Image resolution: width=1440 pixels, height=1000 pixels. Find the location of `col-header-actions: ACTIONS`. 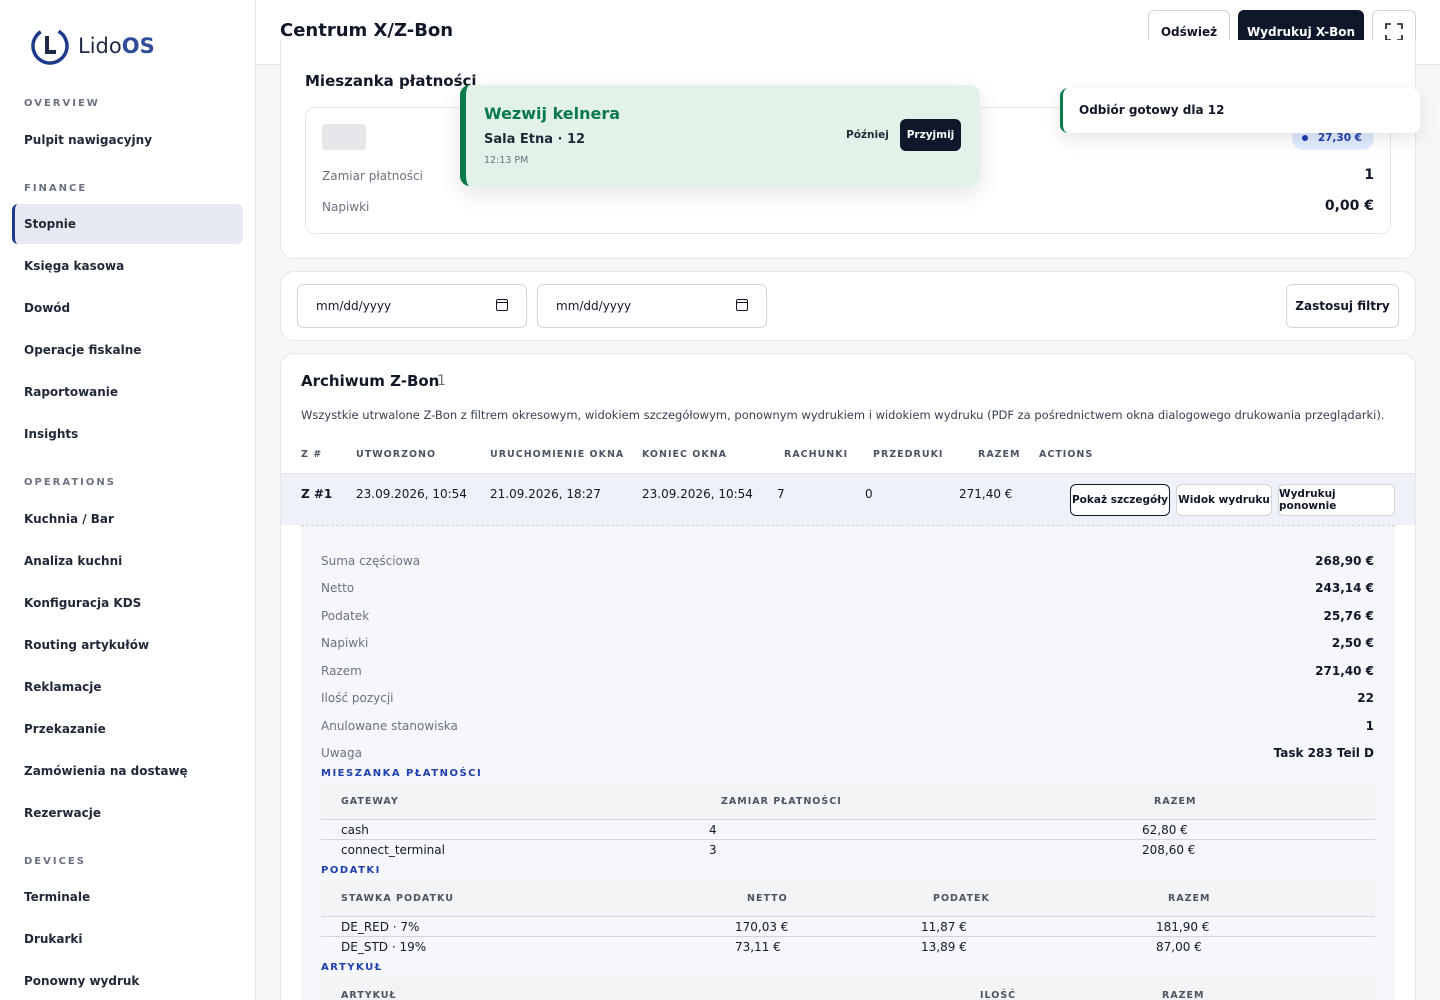

col-header-actions: ACTIONS is located at coordinates (1066, 454).